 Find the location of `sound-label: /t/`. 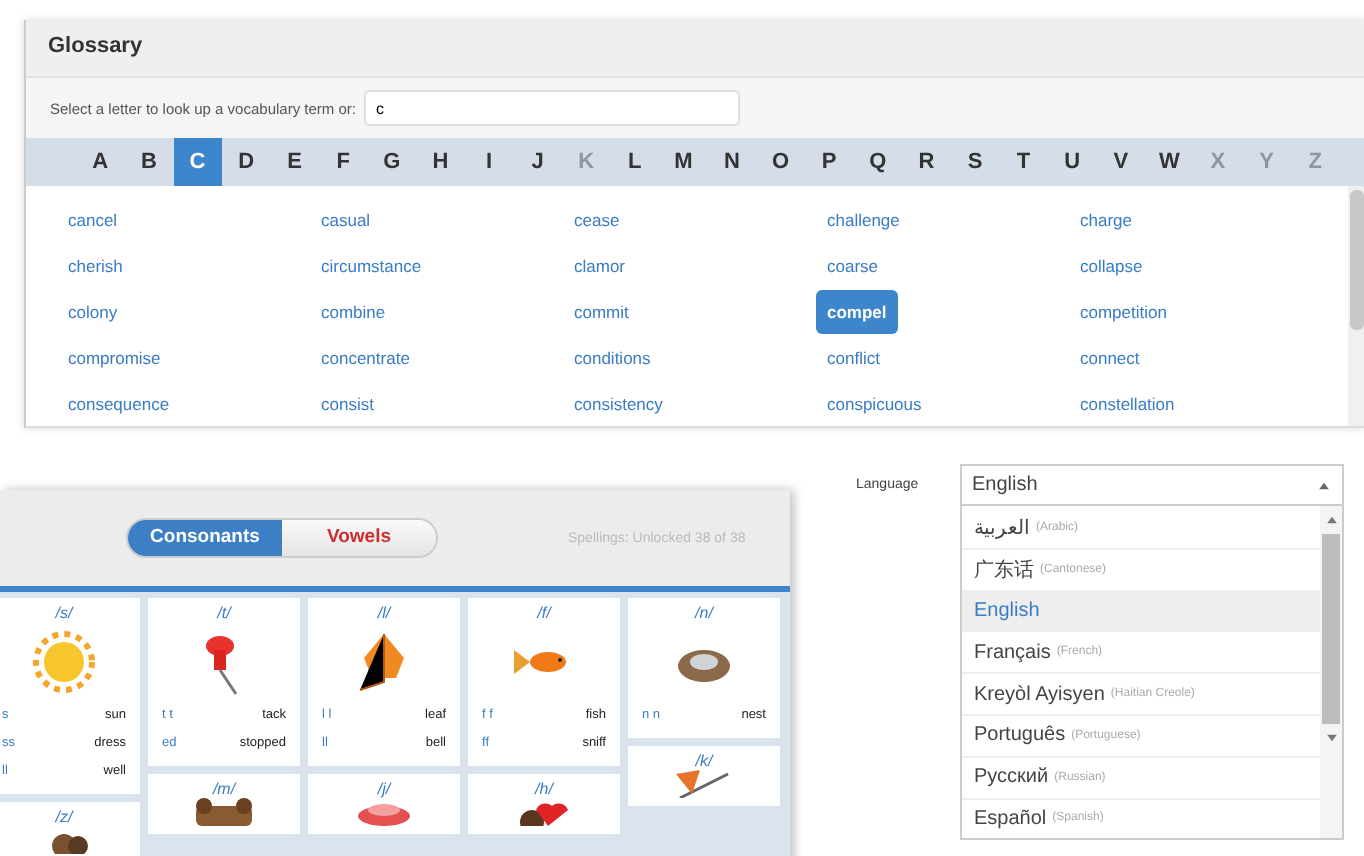

sound-label: /t/ is located at coordinates (224, 613).